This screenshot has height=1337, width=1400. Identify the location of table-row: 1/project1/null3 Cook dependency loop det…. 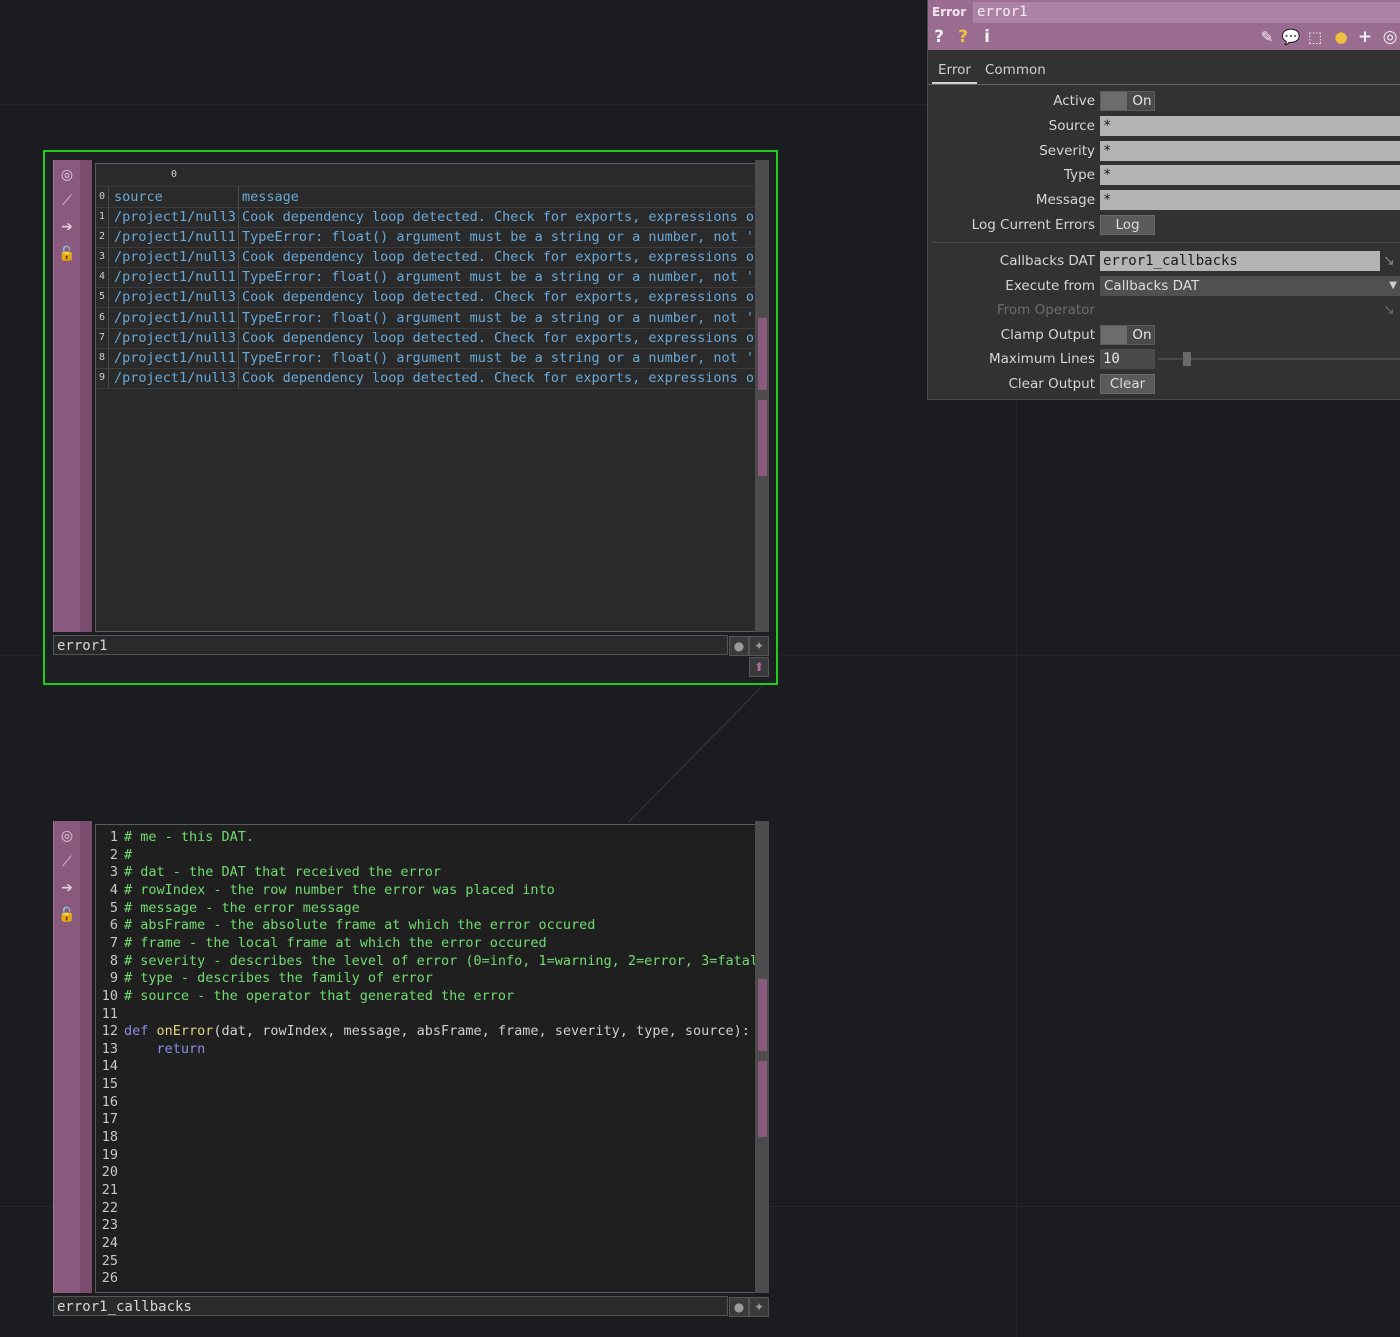
(426, 217).